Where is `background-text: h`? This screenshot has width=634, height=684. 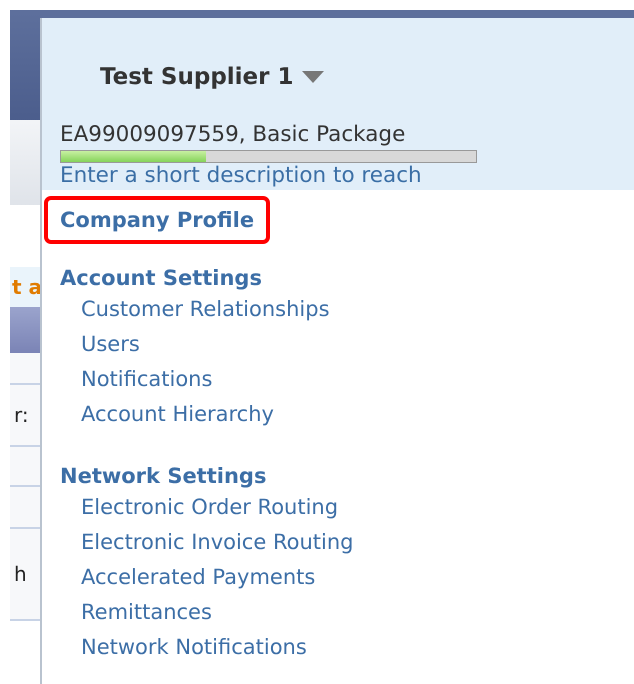
background-text: h is located at coordinates (20, 574).